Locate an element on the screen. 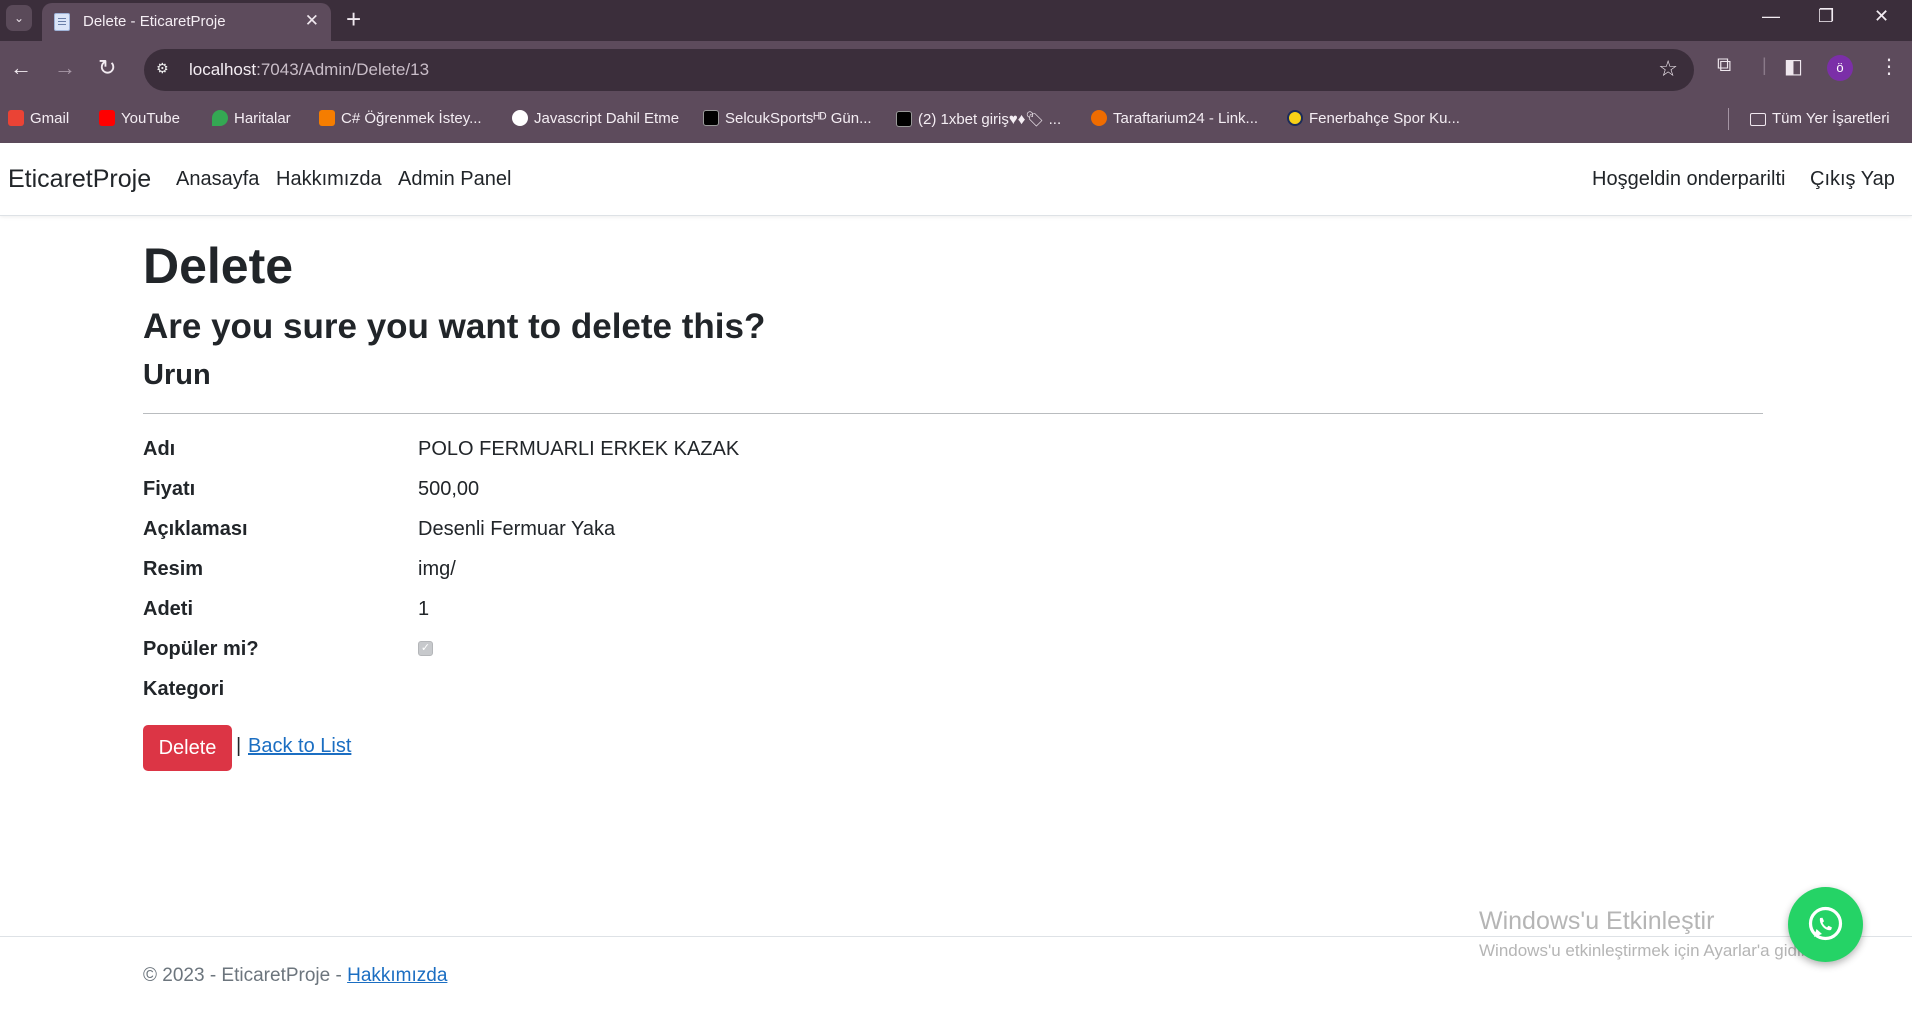 Image resolution: width=1912 pixels, height=1011 pixels. footer: © 2023 - EticaretProje - Hakkımızda is located at coordinates (295, 976).